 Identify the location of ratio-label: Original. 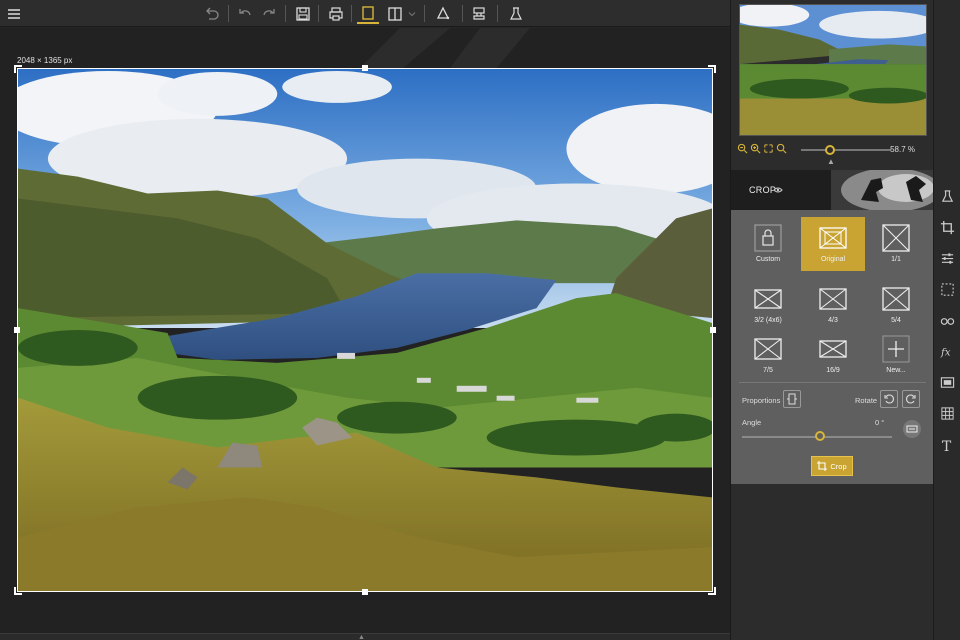
(833, 259).